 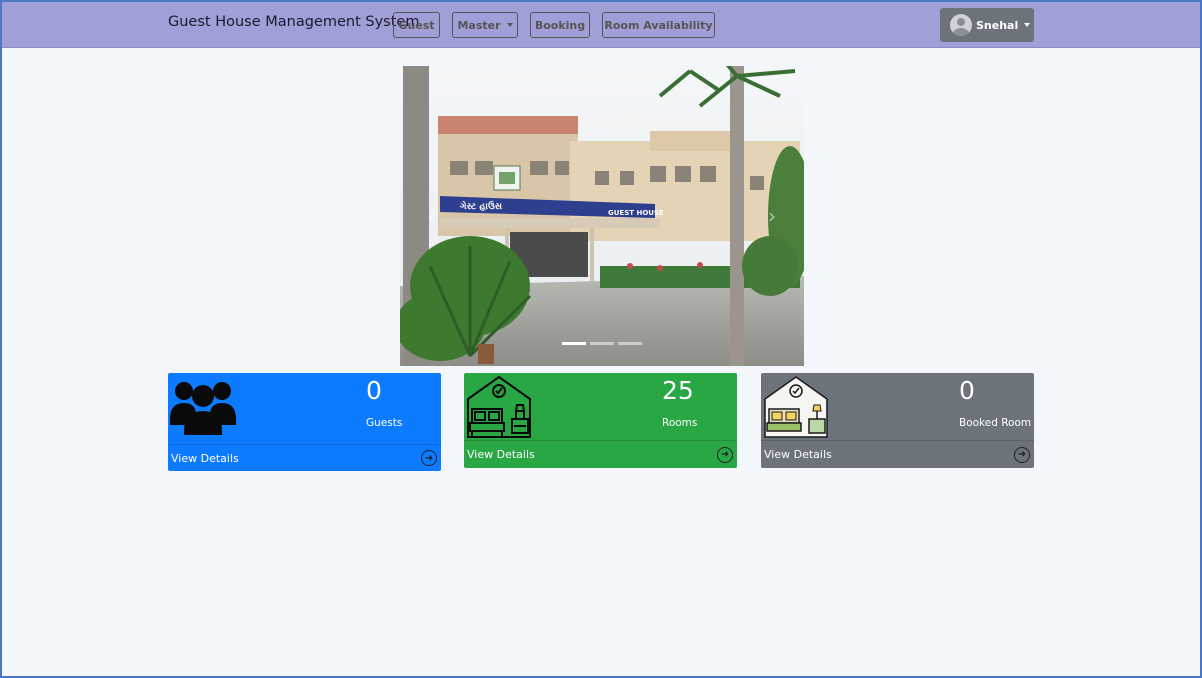 I want to click on booked-room-card: 0 Booked Room View Details ➜, so click(x=897, y=420).